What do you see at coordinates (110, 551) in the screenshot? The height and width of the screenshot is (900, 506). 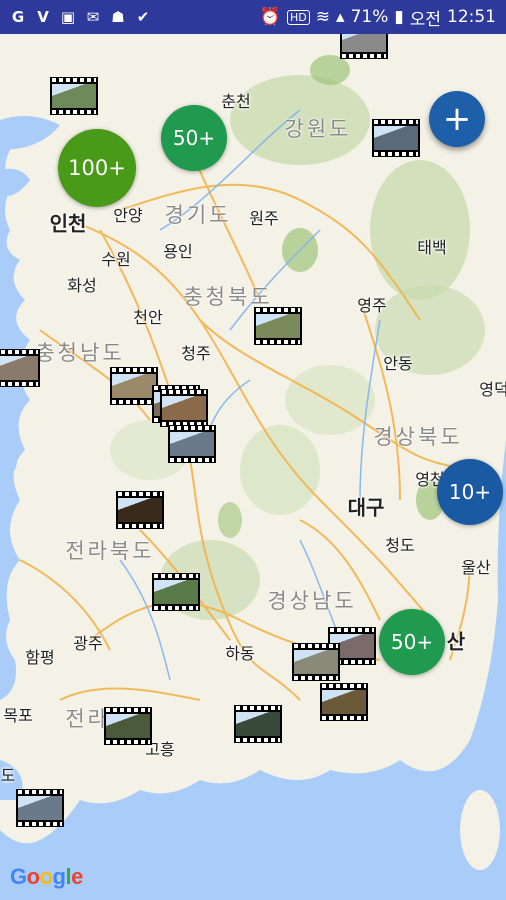 I see `province-label: 전라북도` at bounding box center [110, 551].